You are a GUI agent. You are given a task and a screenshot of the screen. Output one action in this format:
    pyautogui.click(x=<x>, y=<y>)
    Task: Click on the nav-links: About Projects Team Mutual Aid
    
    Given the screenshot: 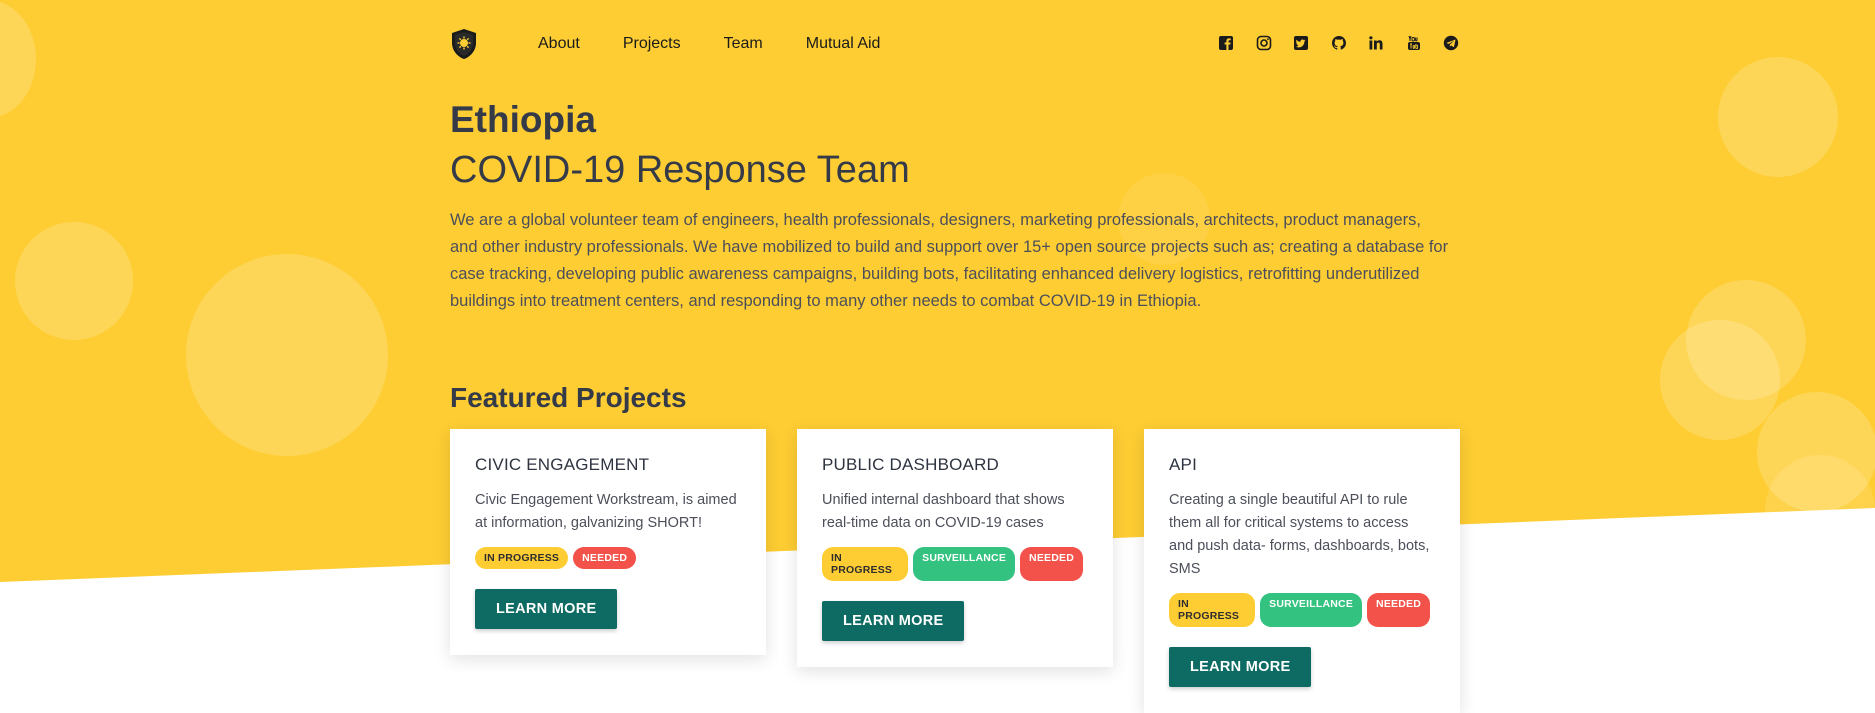 What is the action you would take?
    pyautogui.click(x=730, y=44)
    